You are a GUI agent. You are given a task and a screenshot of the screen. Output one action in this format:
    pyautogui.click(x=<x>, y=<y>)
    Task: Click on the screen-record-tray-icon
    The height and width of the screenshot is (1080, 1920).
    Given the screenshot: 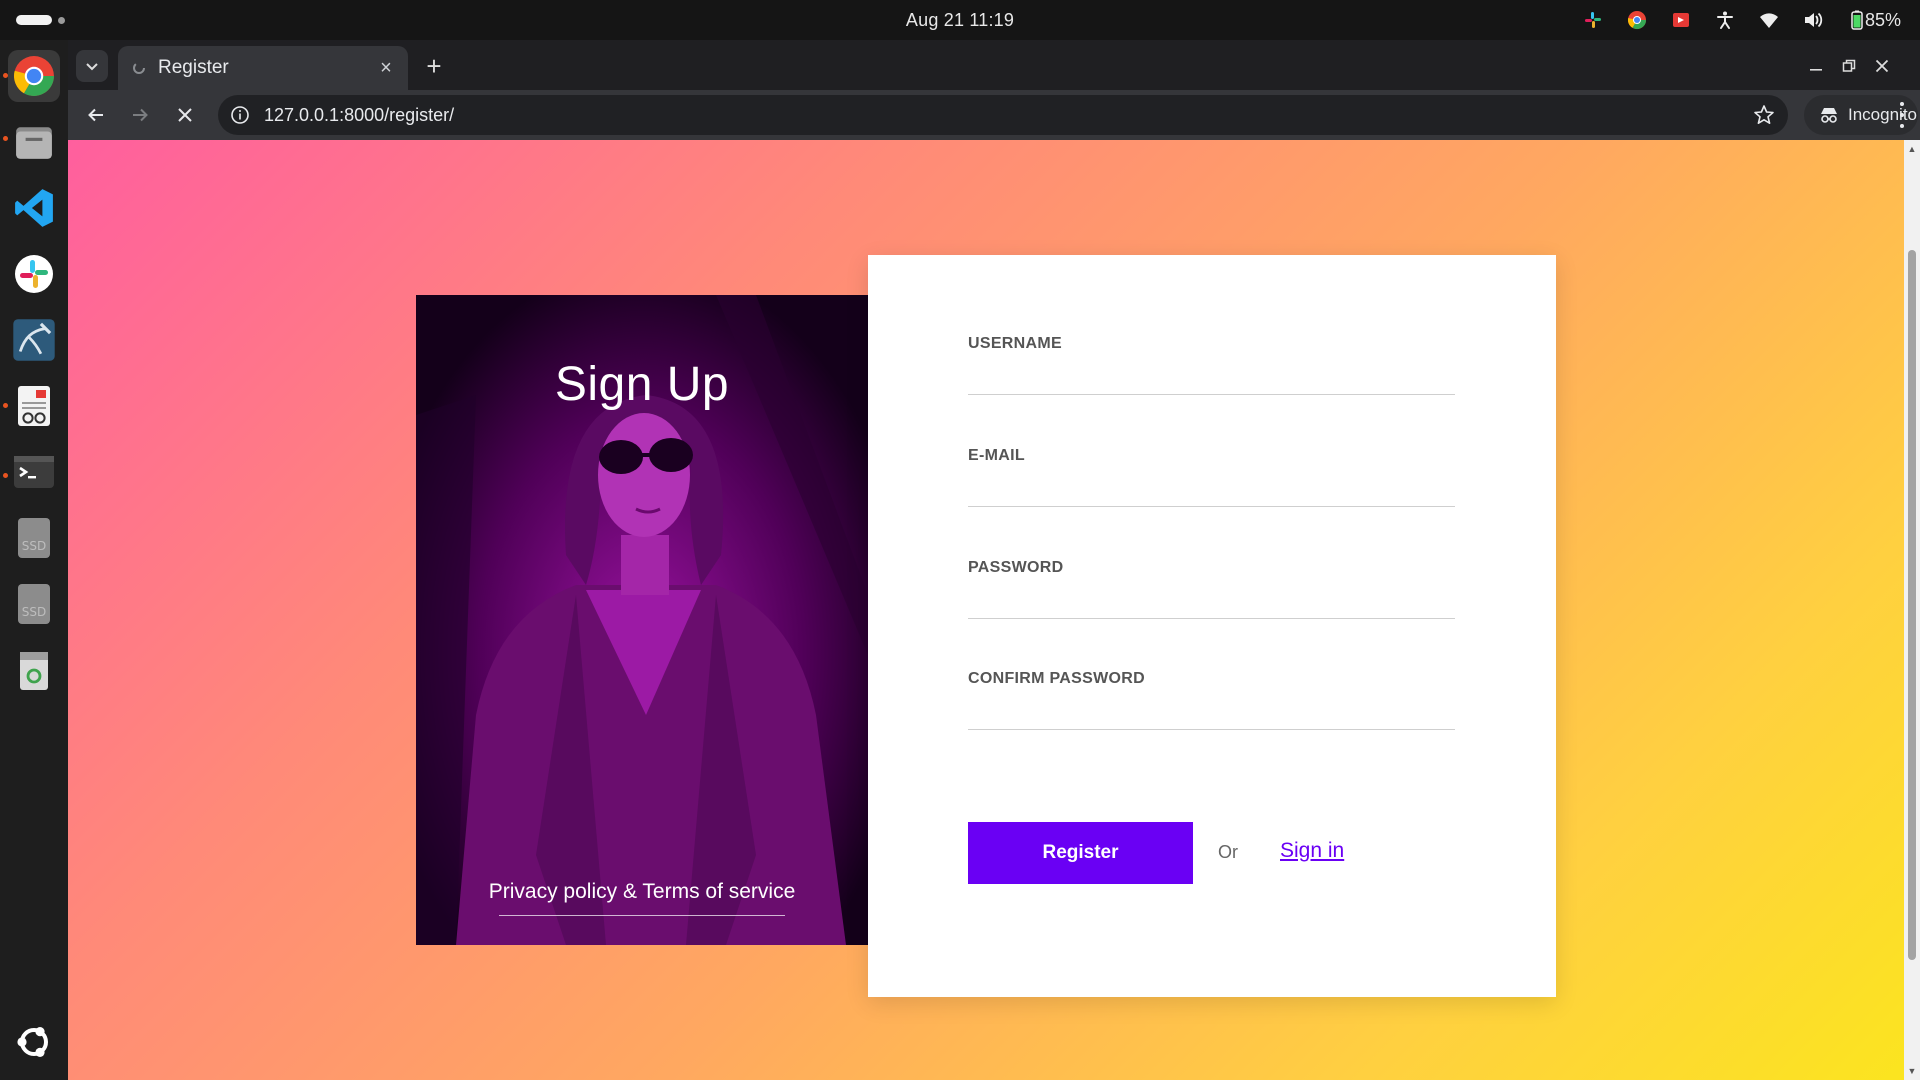 What is the action you would take?
    pyautogui.click(x=1681, y=20)
    